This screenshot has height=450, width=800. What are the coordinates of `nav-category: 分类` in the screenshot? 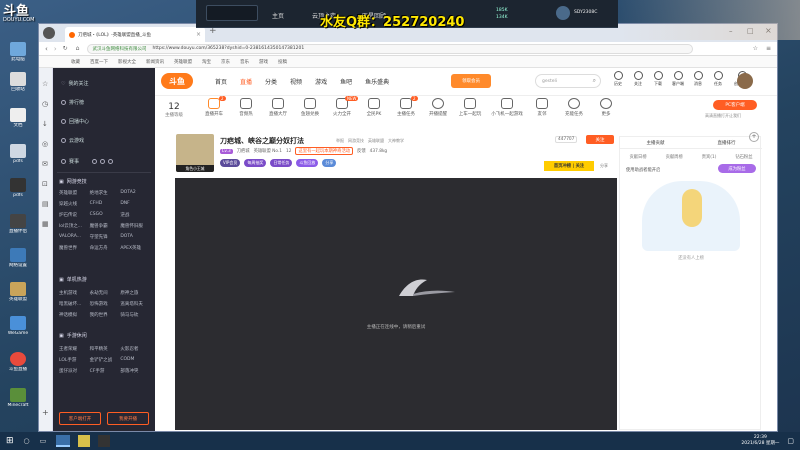 It's located at (271, 81).